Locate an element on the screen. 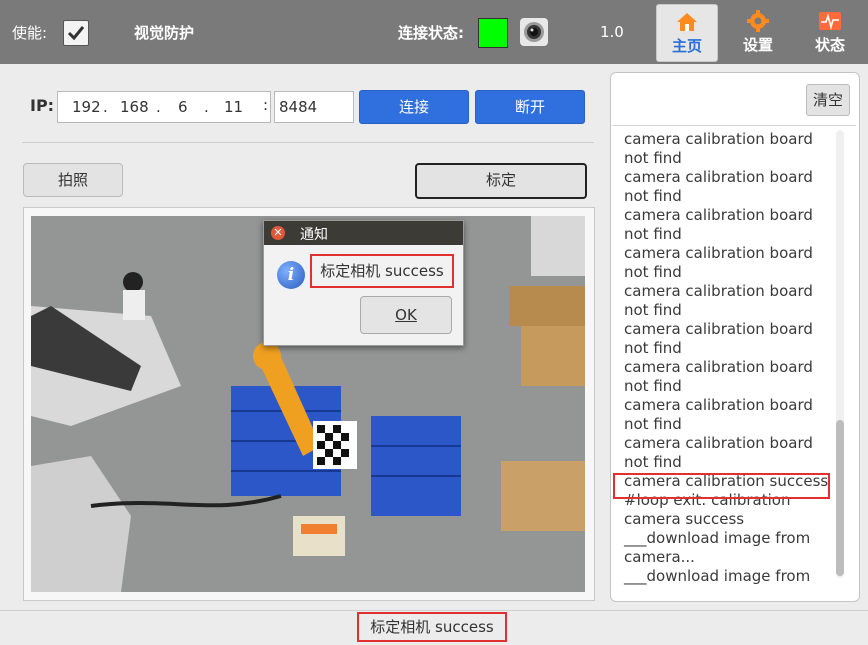 The height and width of the screenshot is (645, 868). ip-label: IP: is located at coordinates (42, 105).